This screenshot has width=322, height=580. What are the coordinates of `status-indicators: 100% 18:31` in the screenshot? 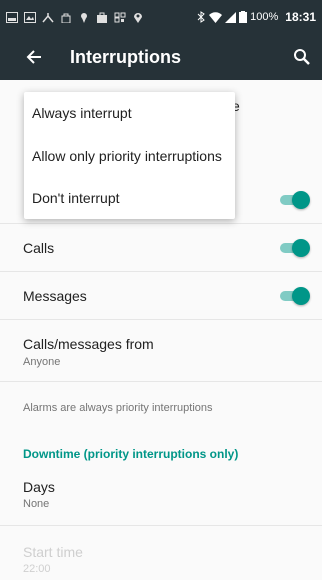 It's located at (256, 17).